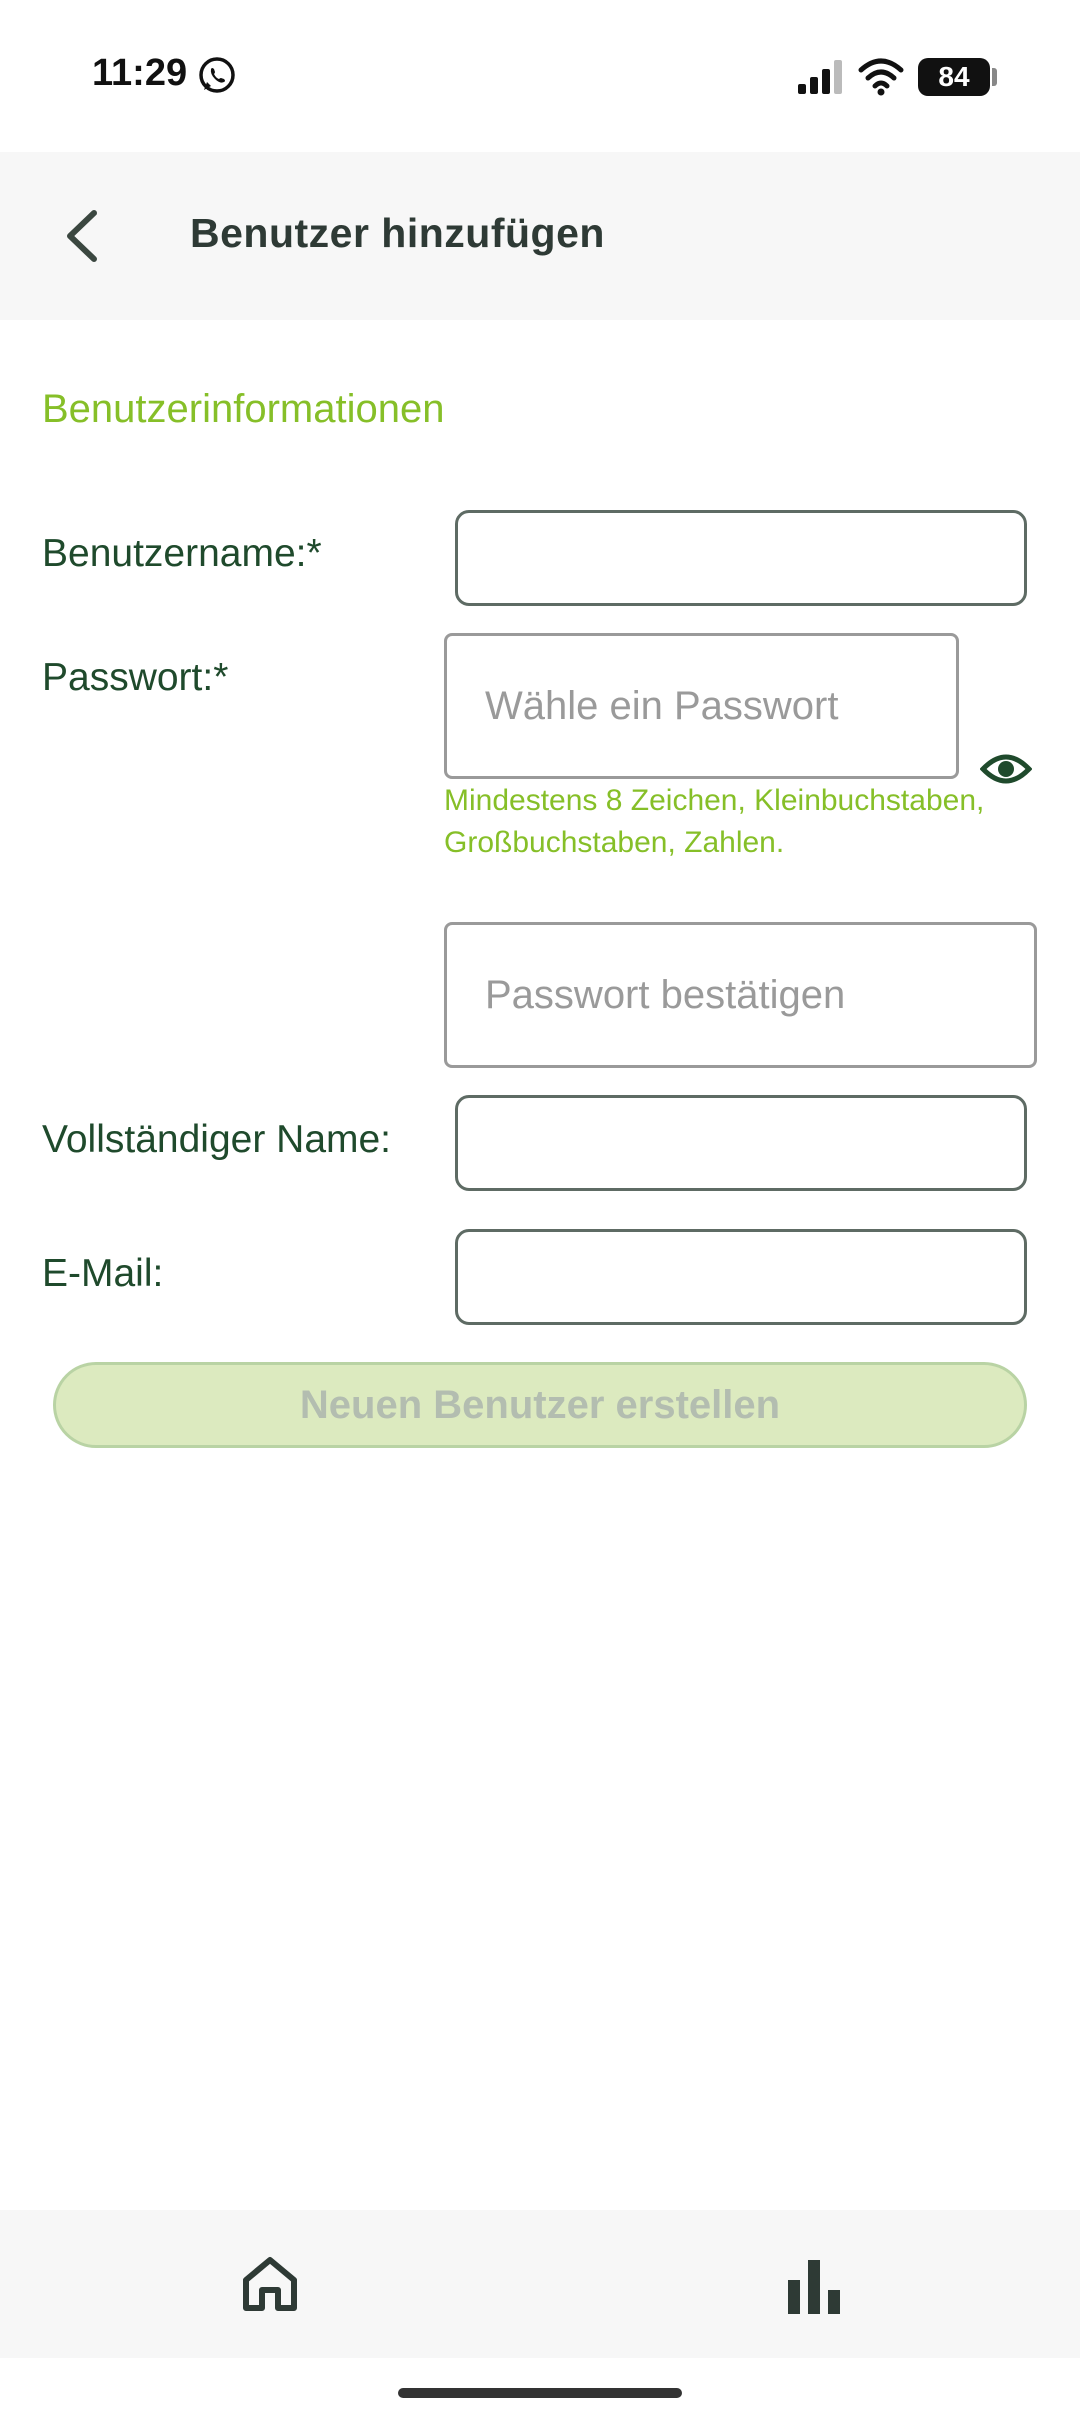 The width and height of the screenshot is (1080, 2424). What do you see at coordinates (182, 553) in the screenshot?
I see `username-label: Benutzername:*` at bounding box center [182, 553].